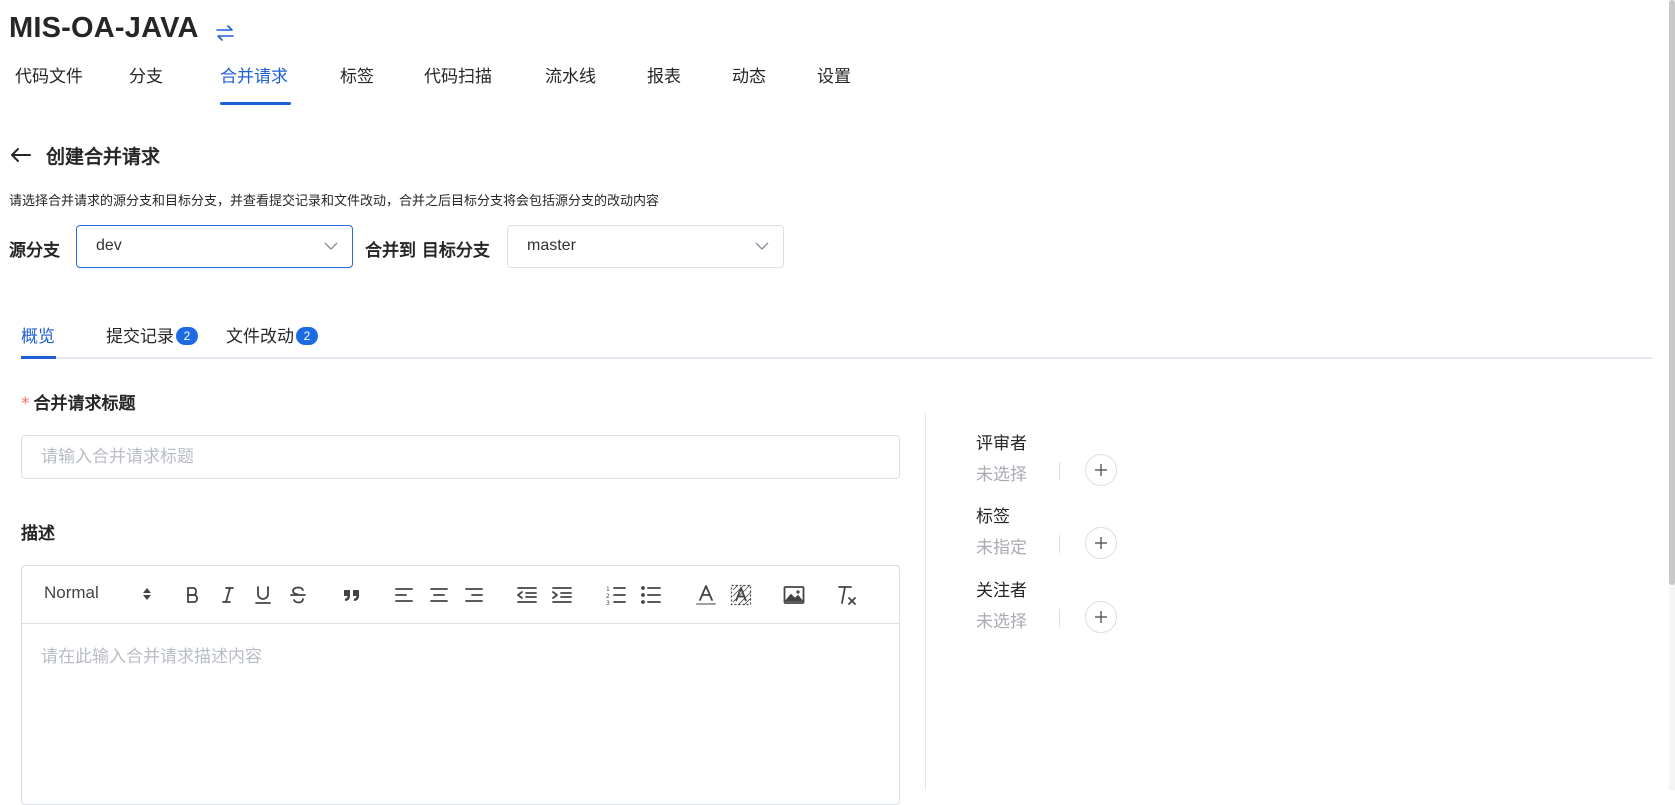 The width and height of the screenshot is (1675, 805). Describe the element at coordinates (651, 595) in the screenshot. I see `bullet-list-icon` at that location.